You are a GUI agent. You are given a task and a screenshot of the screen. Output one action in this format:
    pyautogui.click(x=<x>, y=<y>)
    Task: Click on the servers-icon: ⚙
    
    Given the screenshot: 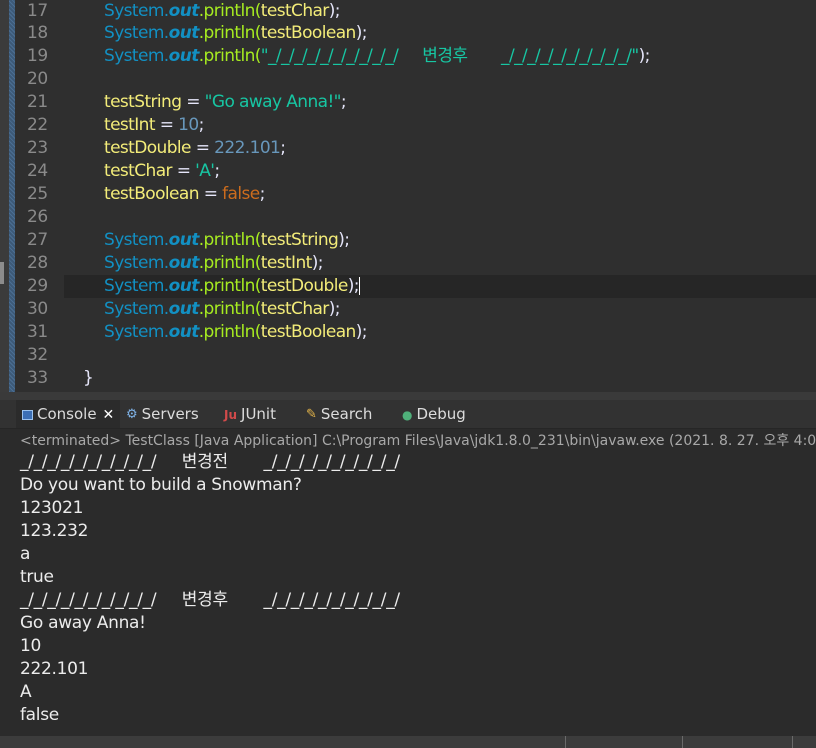 What is the action you would take?
    pyautogui.click(x=132, y=414)
    